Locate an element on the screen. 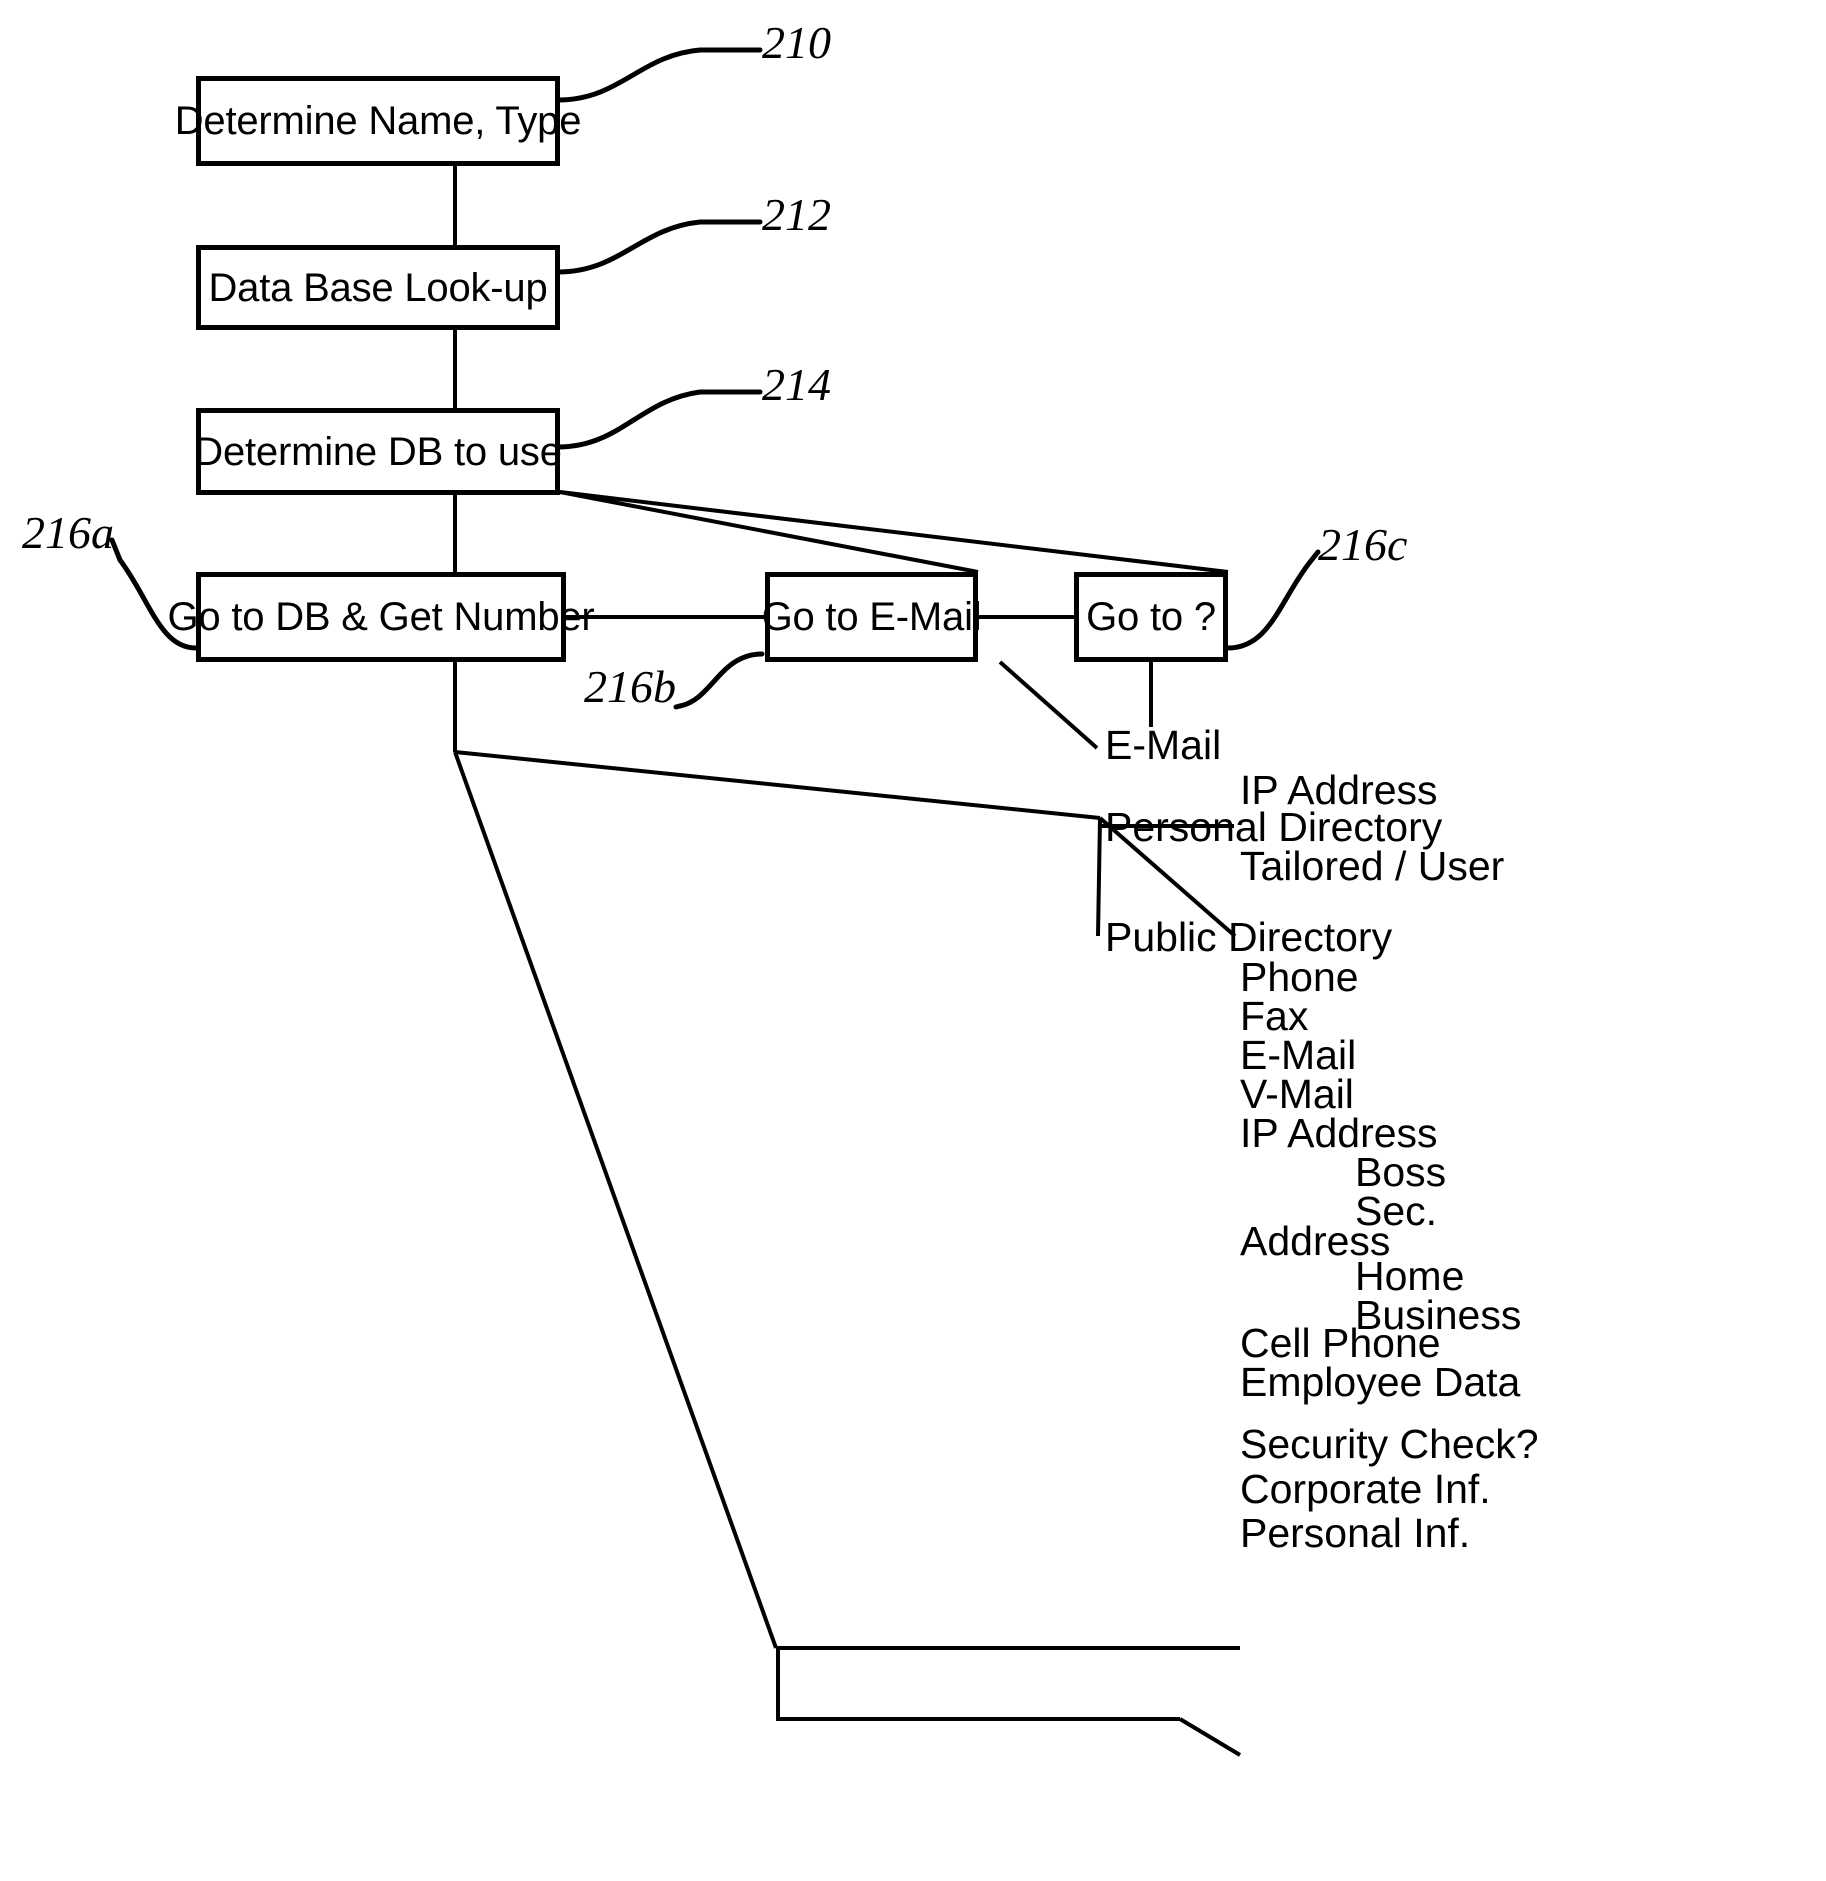 The image size is (1826, 1881). fan-214-to-216c is located at coordinates (894, 532).